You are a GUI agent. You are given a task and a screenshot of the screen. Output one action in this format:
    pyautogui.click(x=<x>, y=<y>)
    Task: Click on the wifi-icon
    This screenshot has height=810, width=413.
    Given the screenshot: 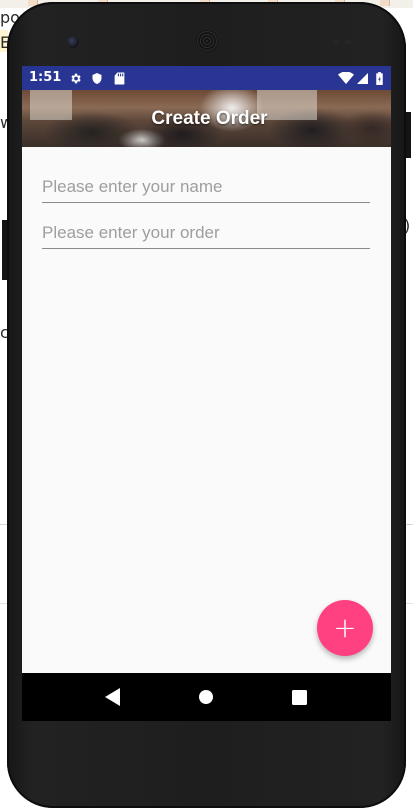 What is the action you would take?
    pyautogui.click(x=346, y=78)
    